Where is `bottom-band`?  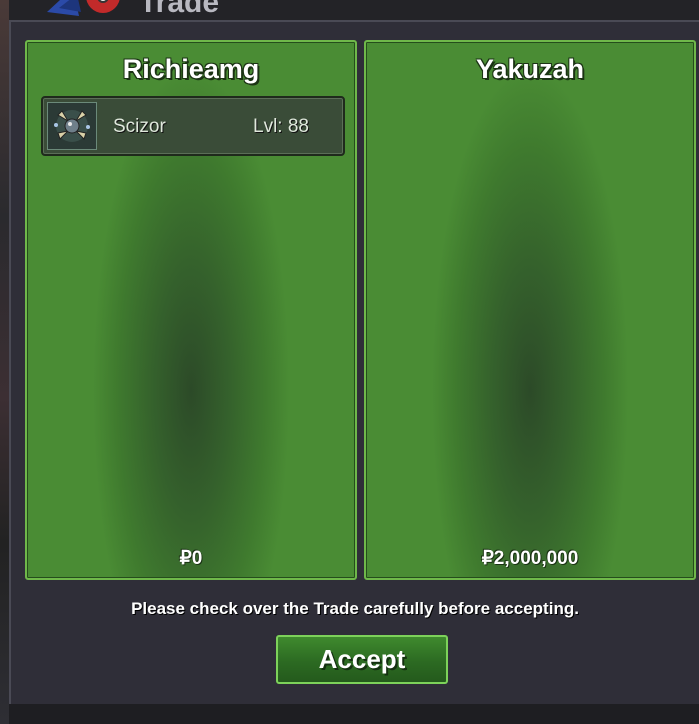
bottom-band is located at coordinates (354, 714).